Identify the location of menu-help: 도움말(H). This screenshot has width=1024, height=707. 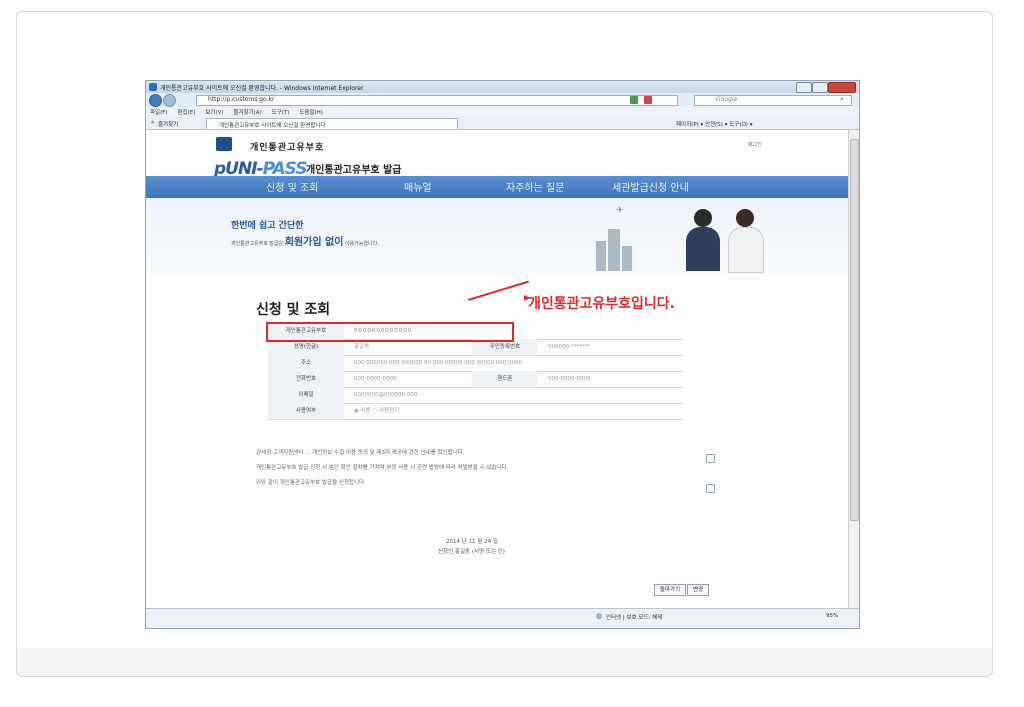
(311, 113).